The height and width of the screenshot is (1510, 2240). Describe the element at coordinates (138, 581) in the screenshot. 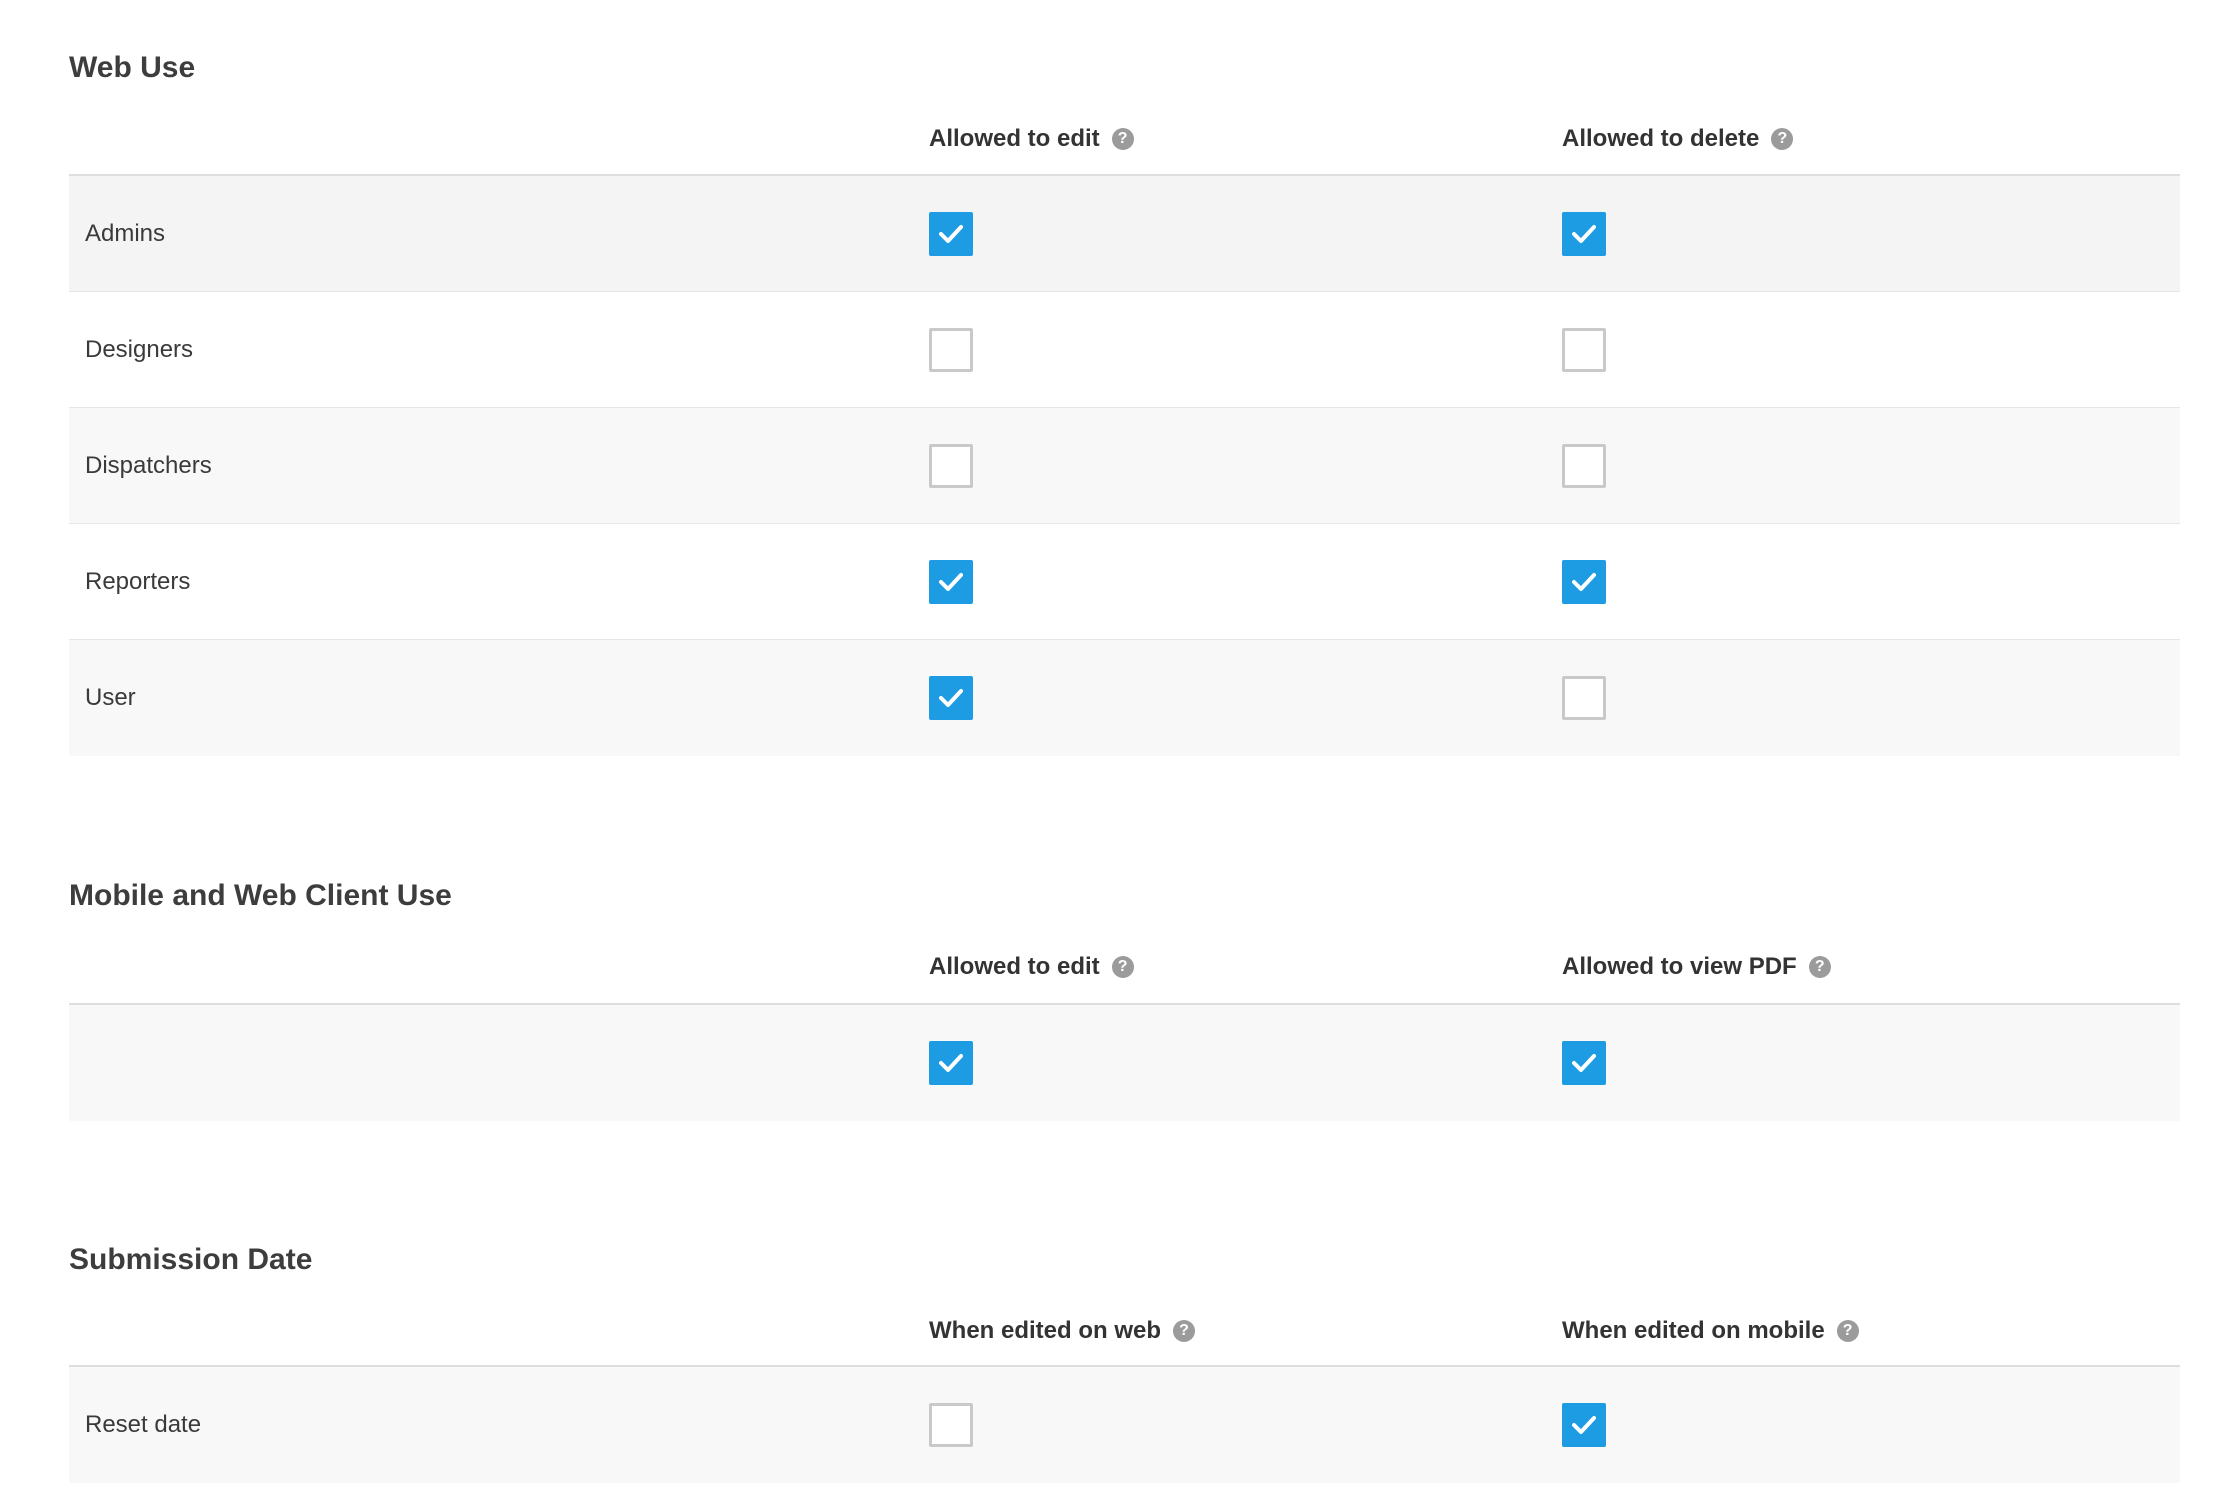

I see `row-label: Reporters` at that location.